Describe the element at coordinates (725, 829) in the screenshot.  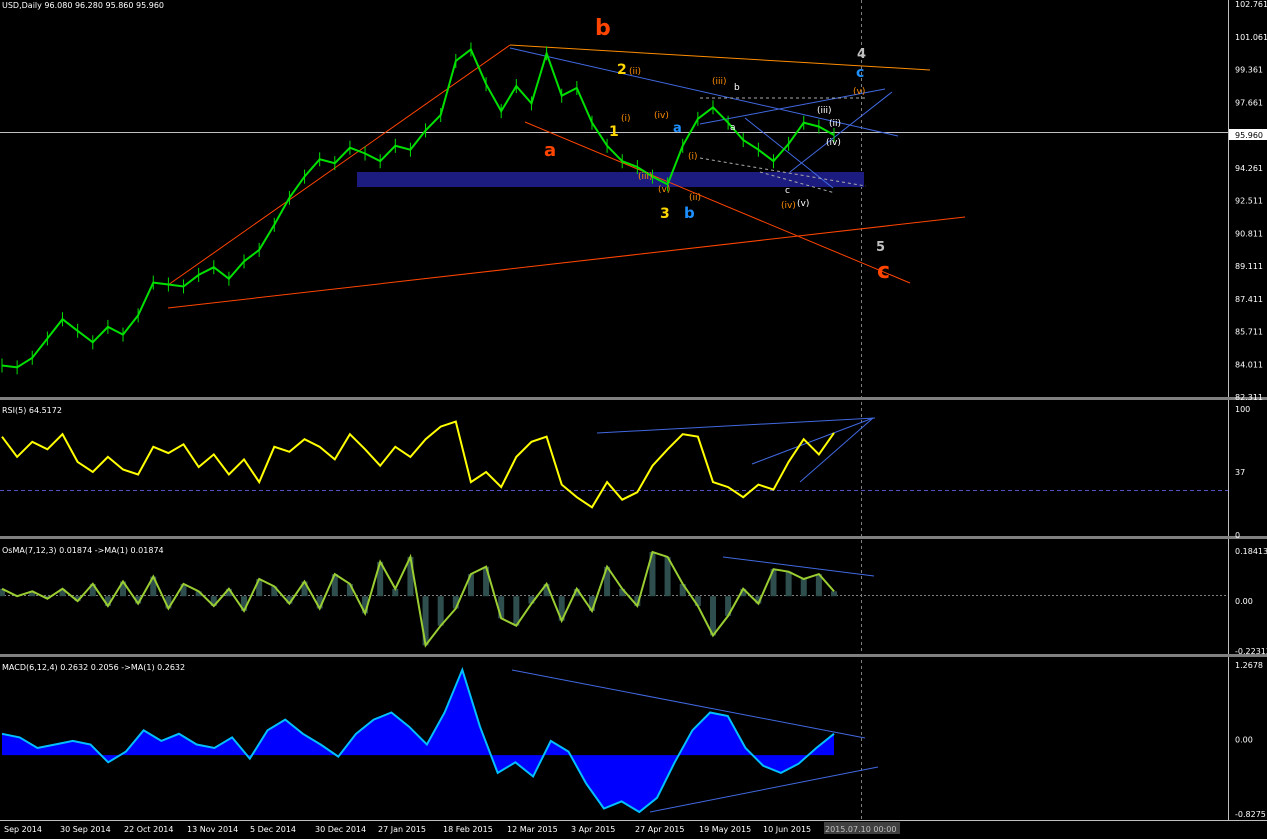
I see `x-tick-label: 19 May 2015` at that location.